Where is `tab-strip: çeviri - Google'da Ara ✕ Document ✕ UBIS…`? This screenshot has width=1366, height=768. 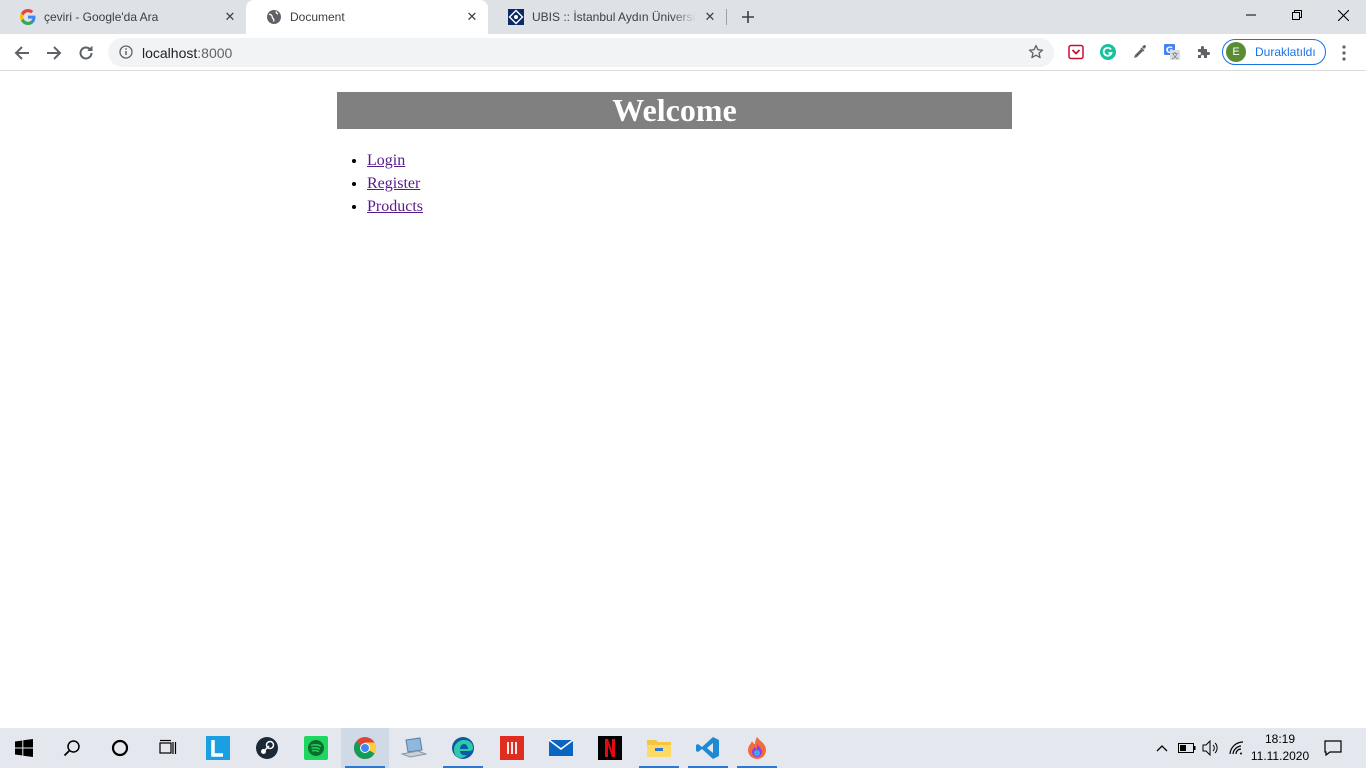 tab-strip: çeviri - Google'da Ara ✕ Document ✕ UBIS… is located at coordinates (683, 17).